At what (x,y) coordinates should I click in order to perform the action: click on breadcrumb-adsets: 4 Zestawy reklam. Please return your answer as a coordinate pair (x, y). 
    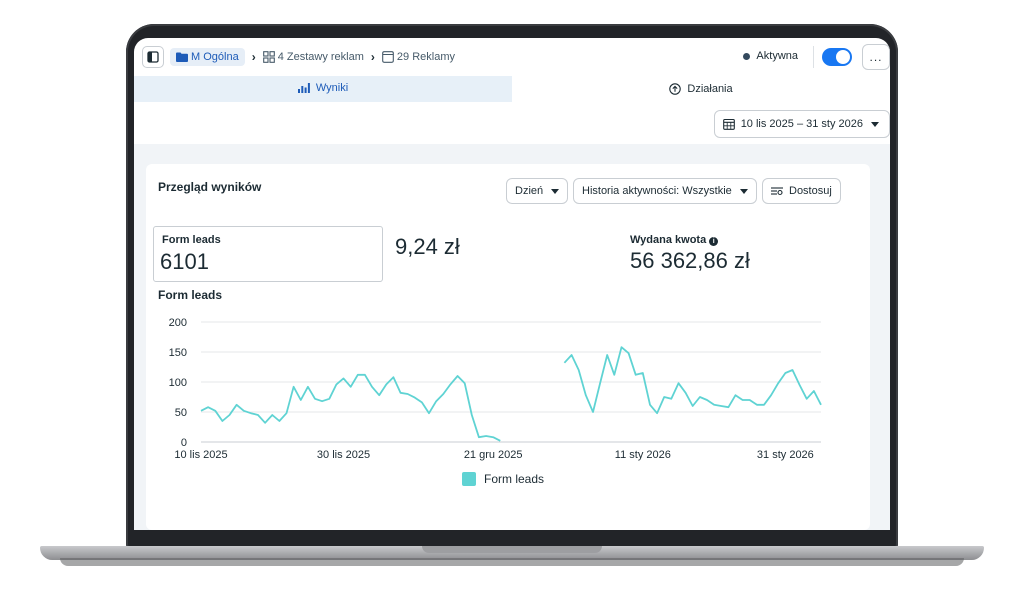
    Looking at the image, I should click on (313, 57).